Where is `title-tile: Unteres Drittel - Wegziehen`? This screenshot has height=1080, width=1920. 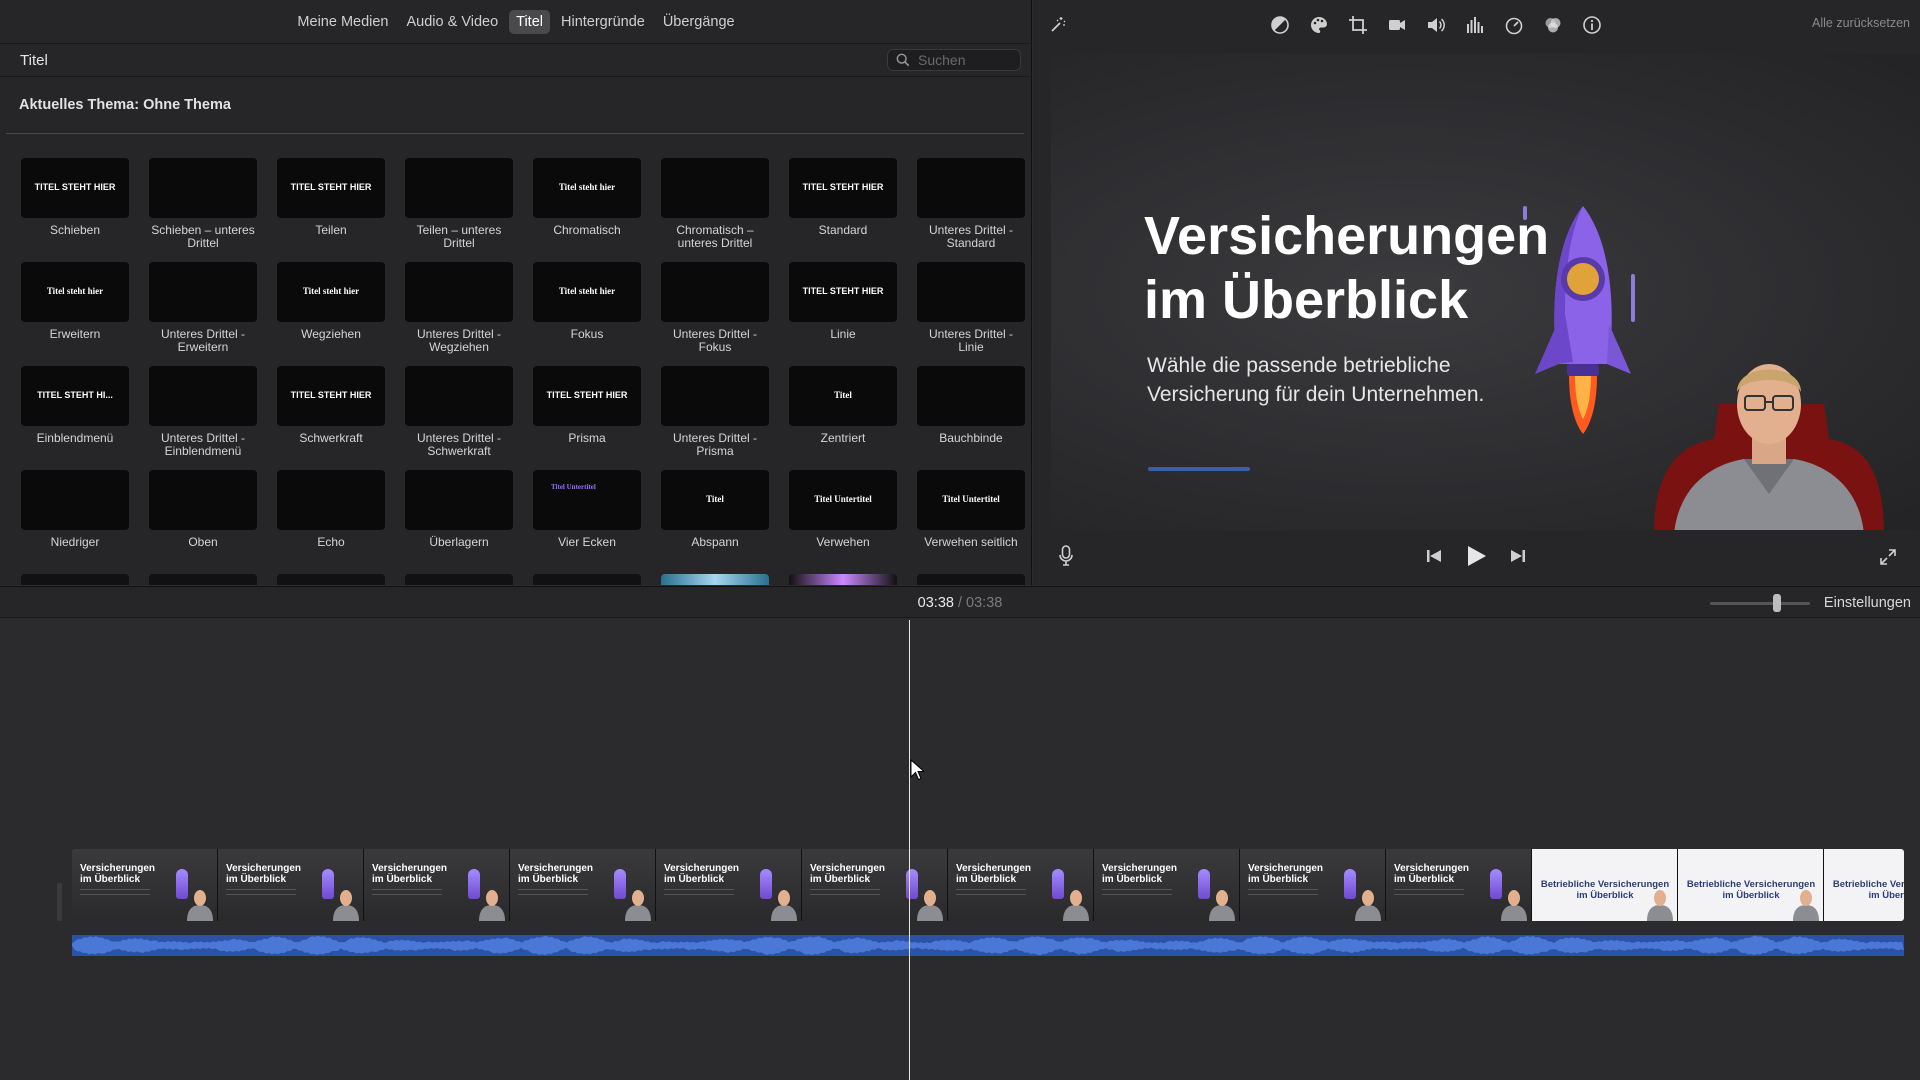
title-tile: Unteres Drittel - Wegziehen is located at coordinates (459, 309).